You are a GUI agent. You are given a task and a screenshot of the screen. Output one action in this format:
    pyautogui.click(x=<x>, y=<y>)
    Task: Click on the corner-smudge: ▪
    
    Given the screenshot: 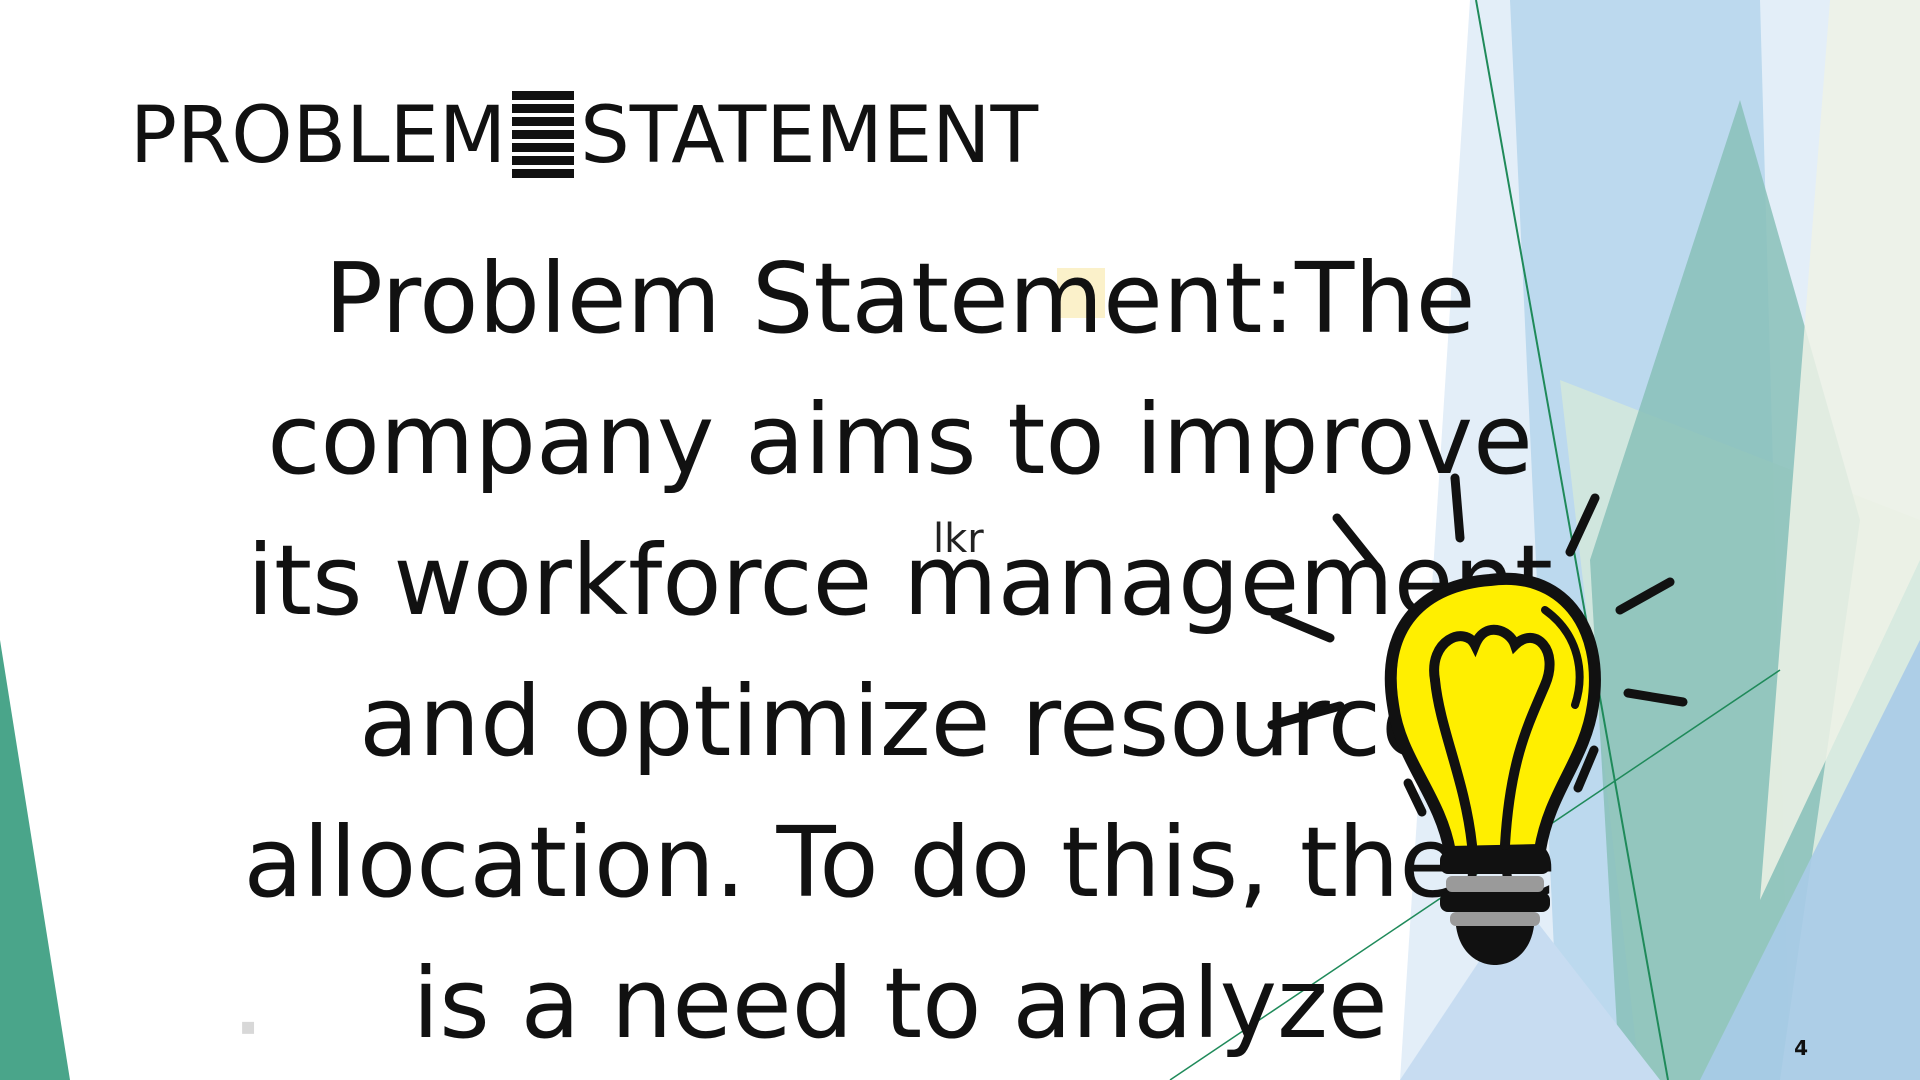 What is the action you would take?
    pyautogui.click(x=248, y=1026)
    